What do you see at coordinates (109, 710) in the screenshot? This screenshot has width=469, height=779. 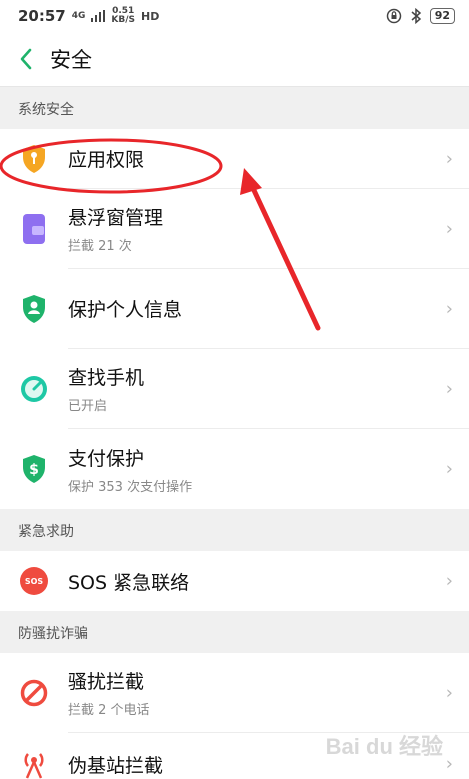 I see `item-subtitle: 拦截 2 个电话` at bounding box center [109, 710].